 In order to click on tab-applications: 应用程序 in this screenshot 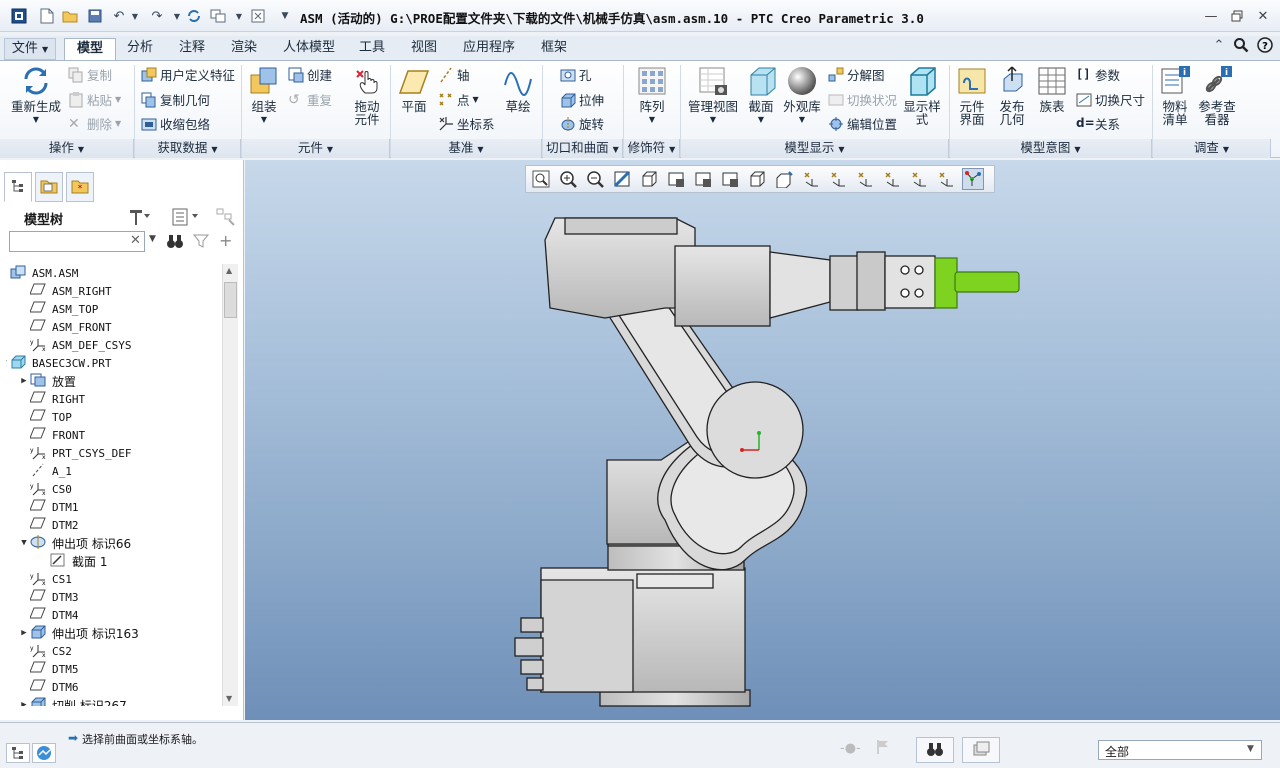, I will do `click(489, 49)`.